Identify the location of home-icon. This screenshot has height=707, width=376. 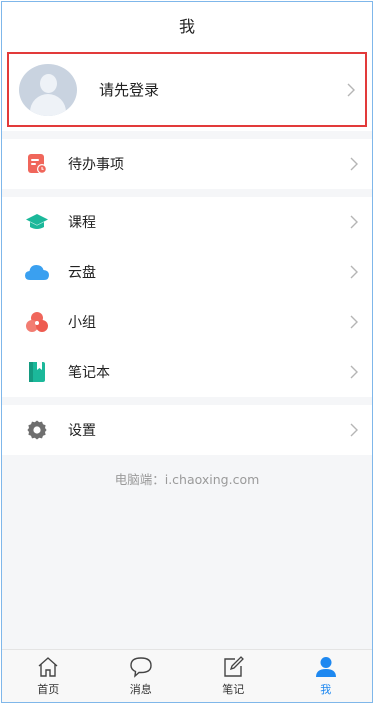
(48, 667).